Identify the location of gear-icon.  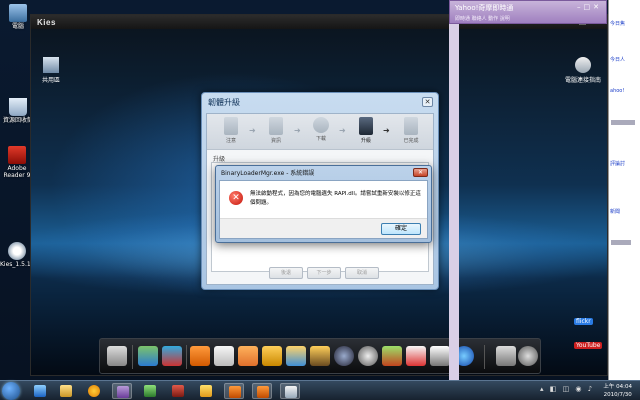
(528, 356).